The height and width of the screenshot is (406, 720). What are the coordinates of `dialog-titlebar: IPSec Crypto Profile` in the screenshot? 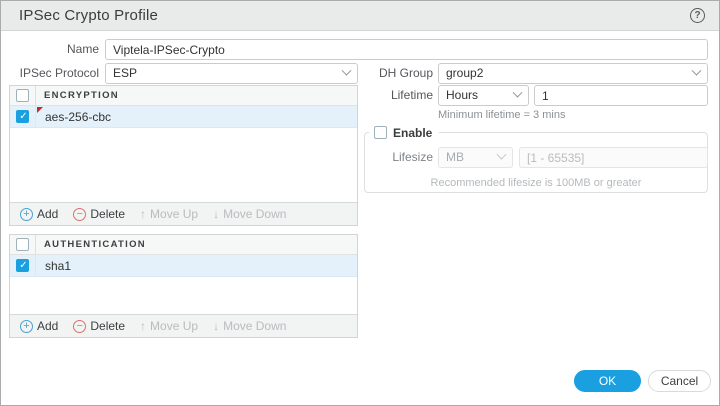 It's located at (360, 16).